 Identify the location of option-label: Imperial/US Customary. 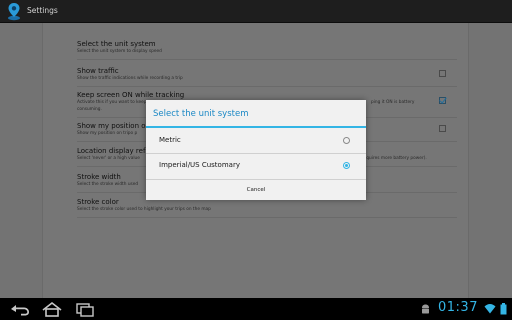
(199, 165).